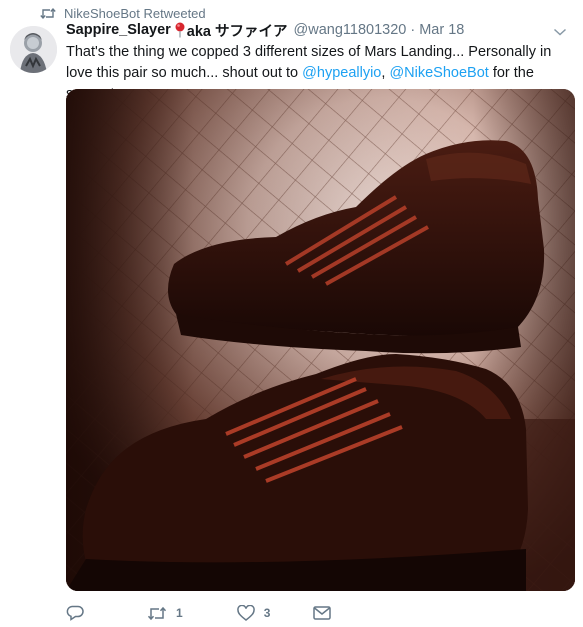 The width and height of the screenshot is (583, 627). I want to click on retweet-context-icon, so click(48, 13).